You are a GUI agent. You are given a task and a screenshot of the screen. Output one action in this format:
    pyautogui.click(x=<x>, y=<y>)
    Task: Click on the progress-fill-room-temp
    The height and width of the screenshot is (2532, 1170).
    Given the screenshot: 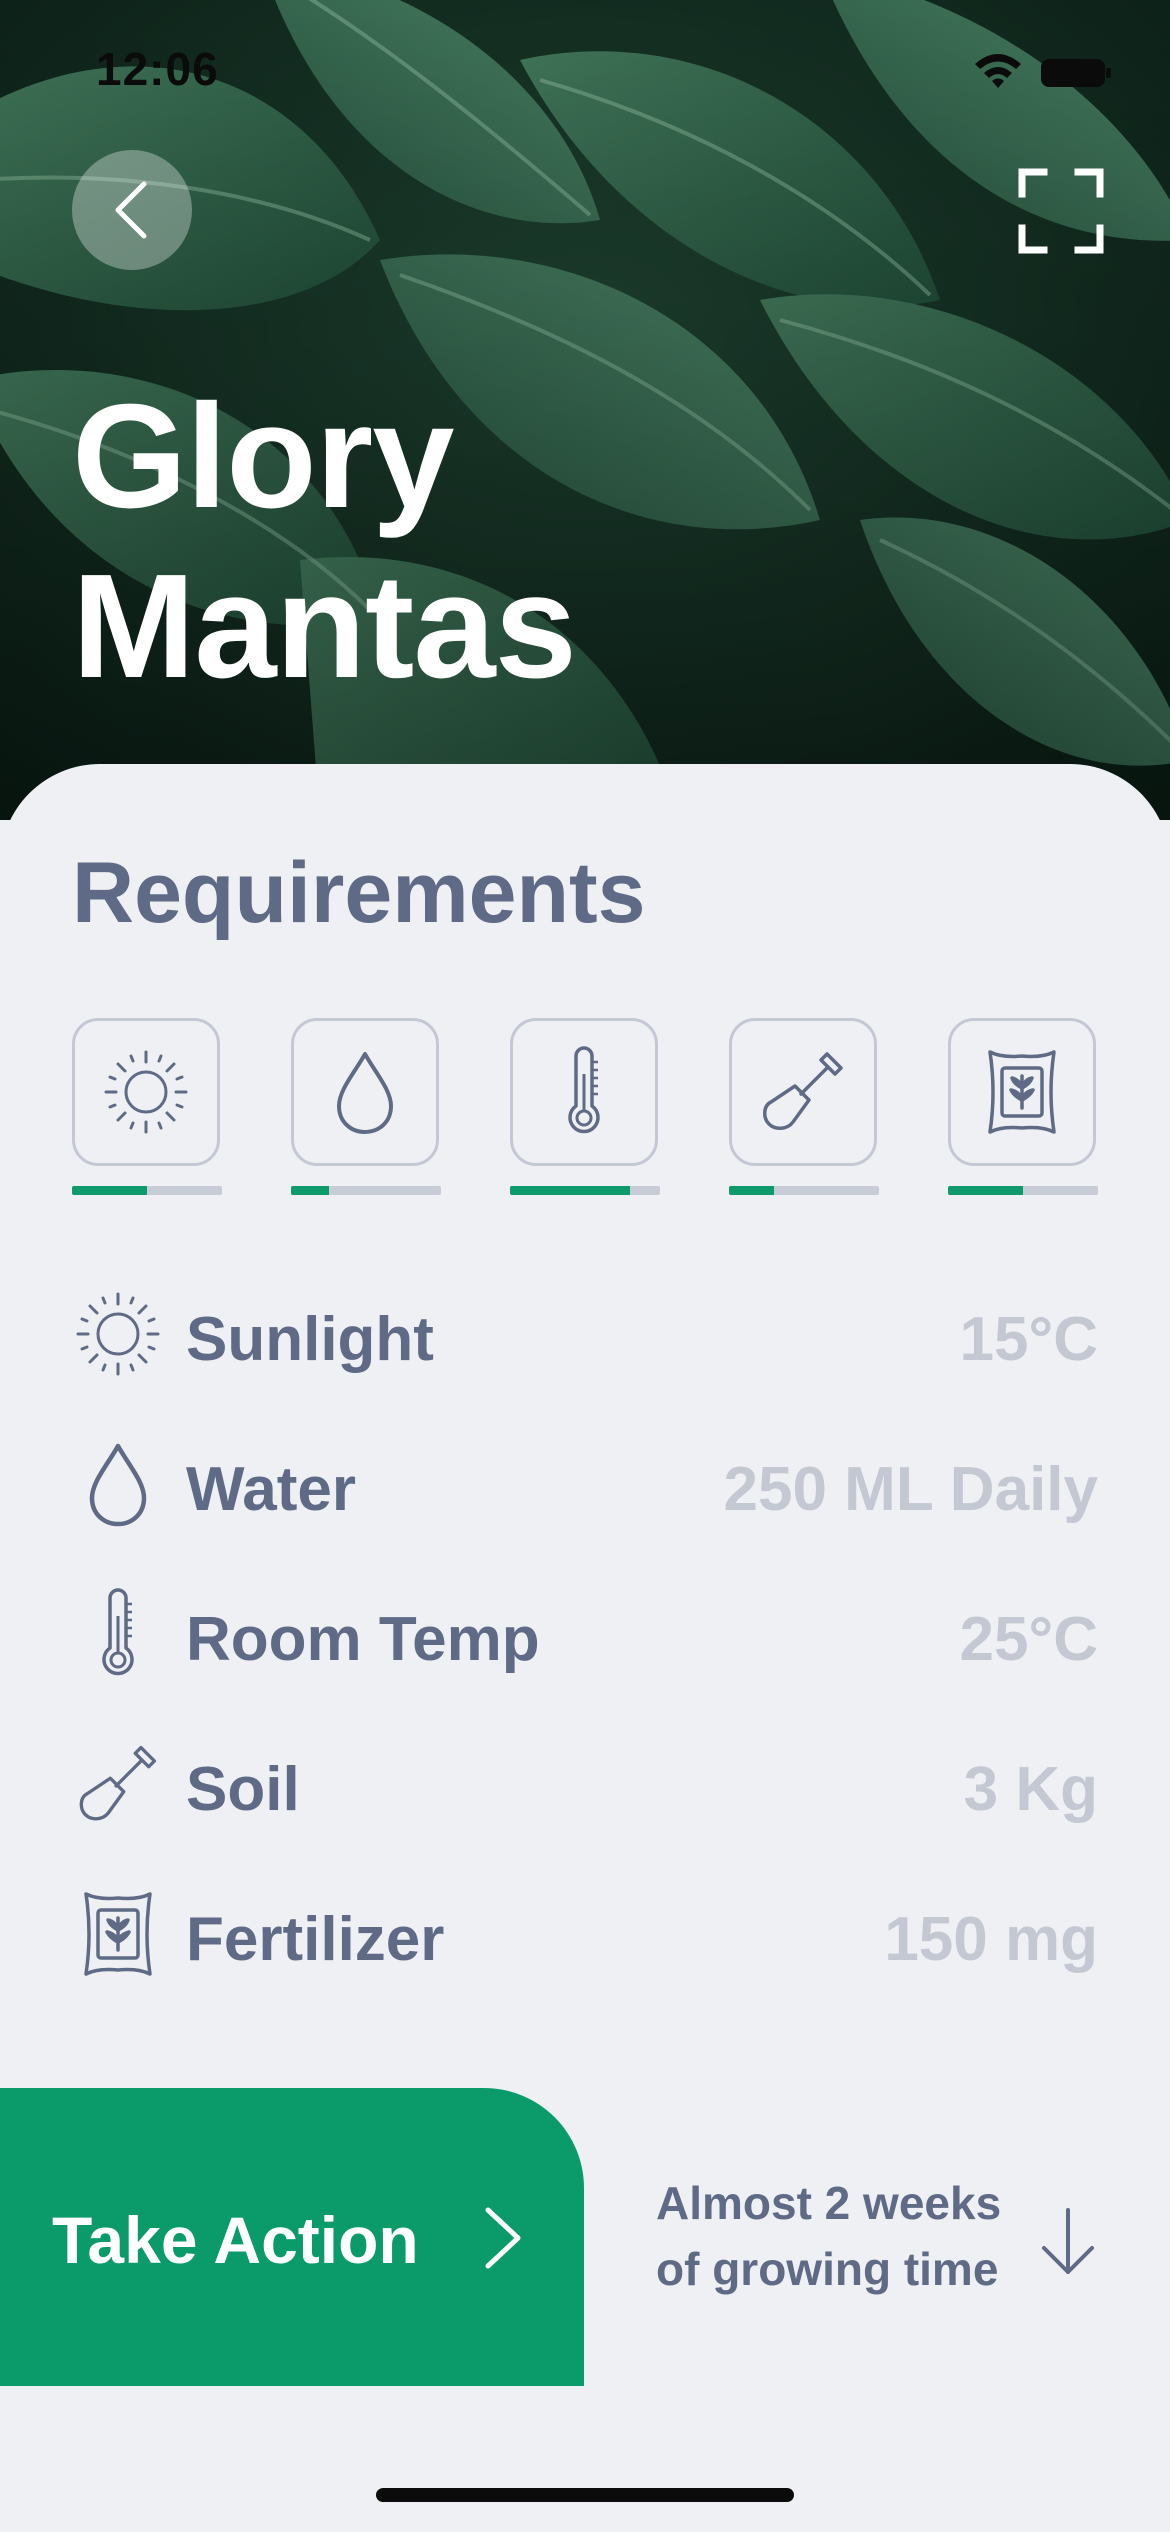 What is the action you would take?
    pyautogui.click(x=570, y=1190)
    